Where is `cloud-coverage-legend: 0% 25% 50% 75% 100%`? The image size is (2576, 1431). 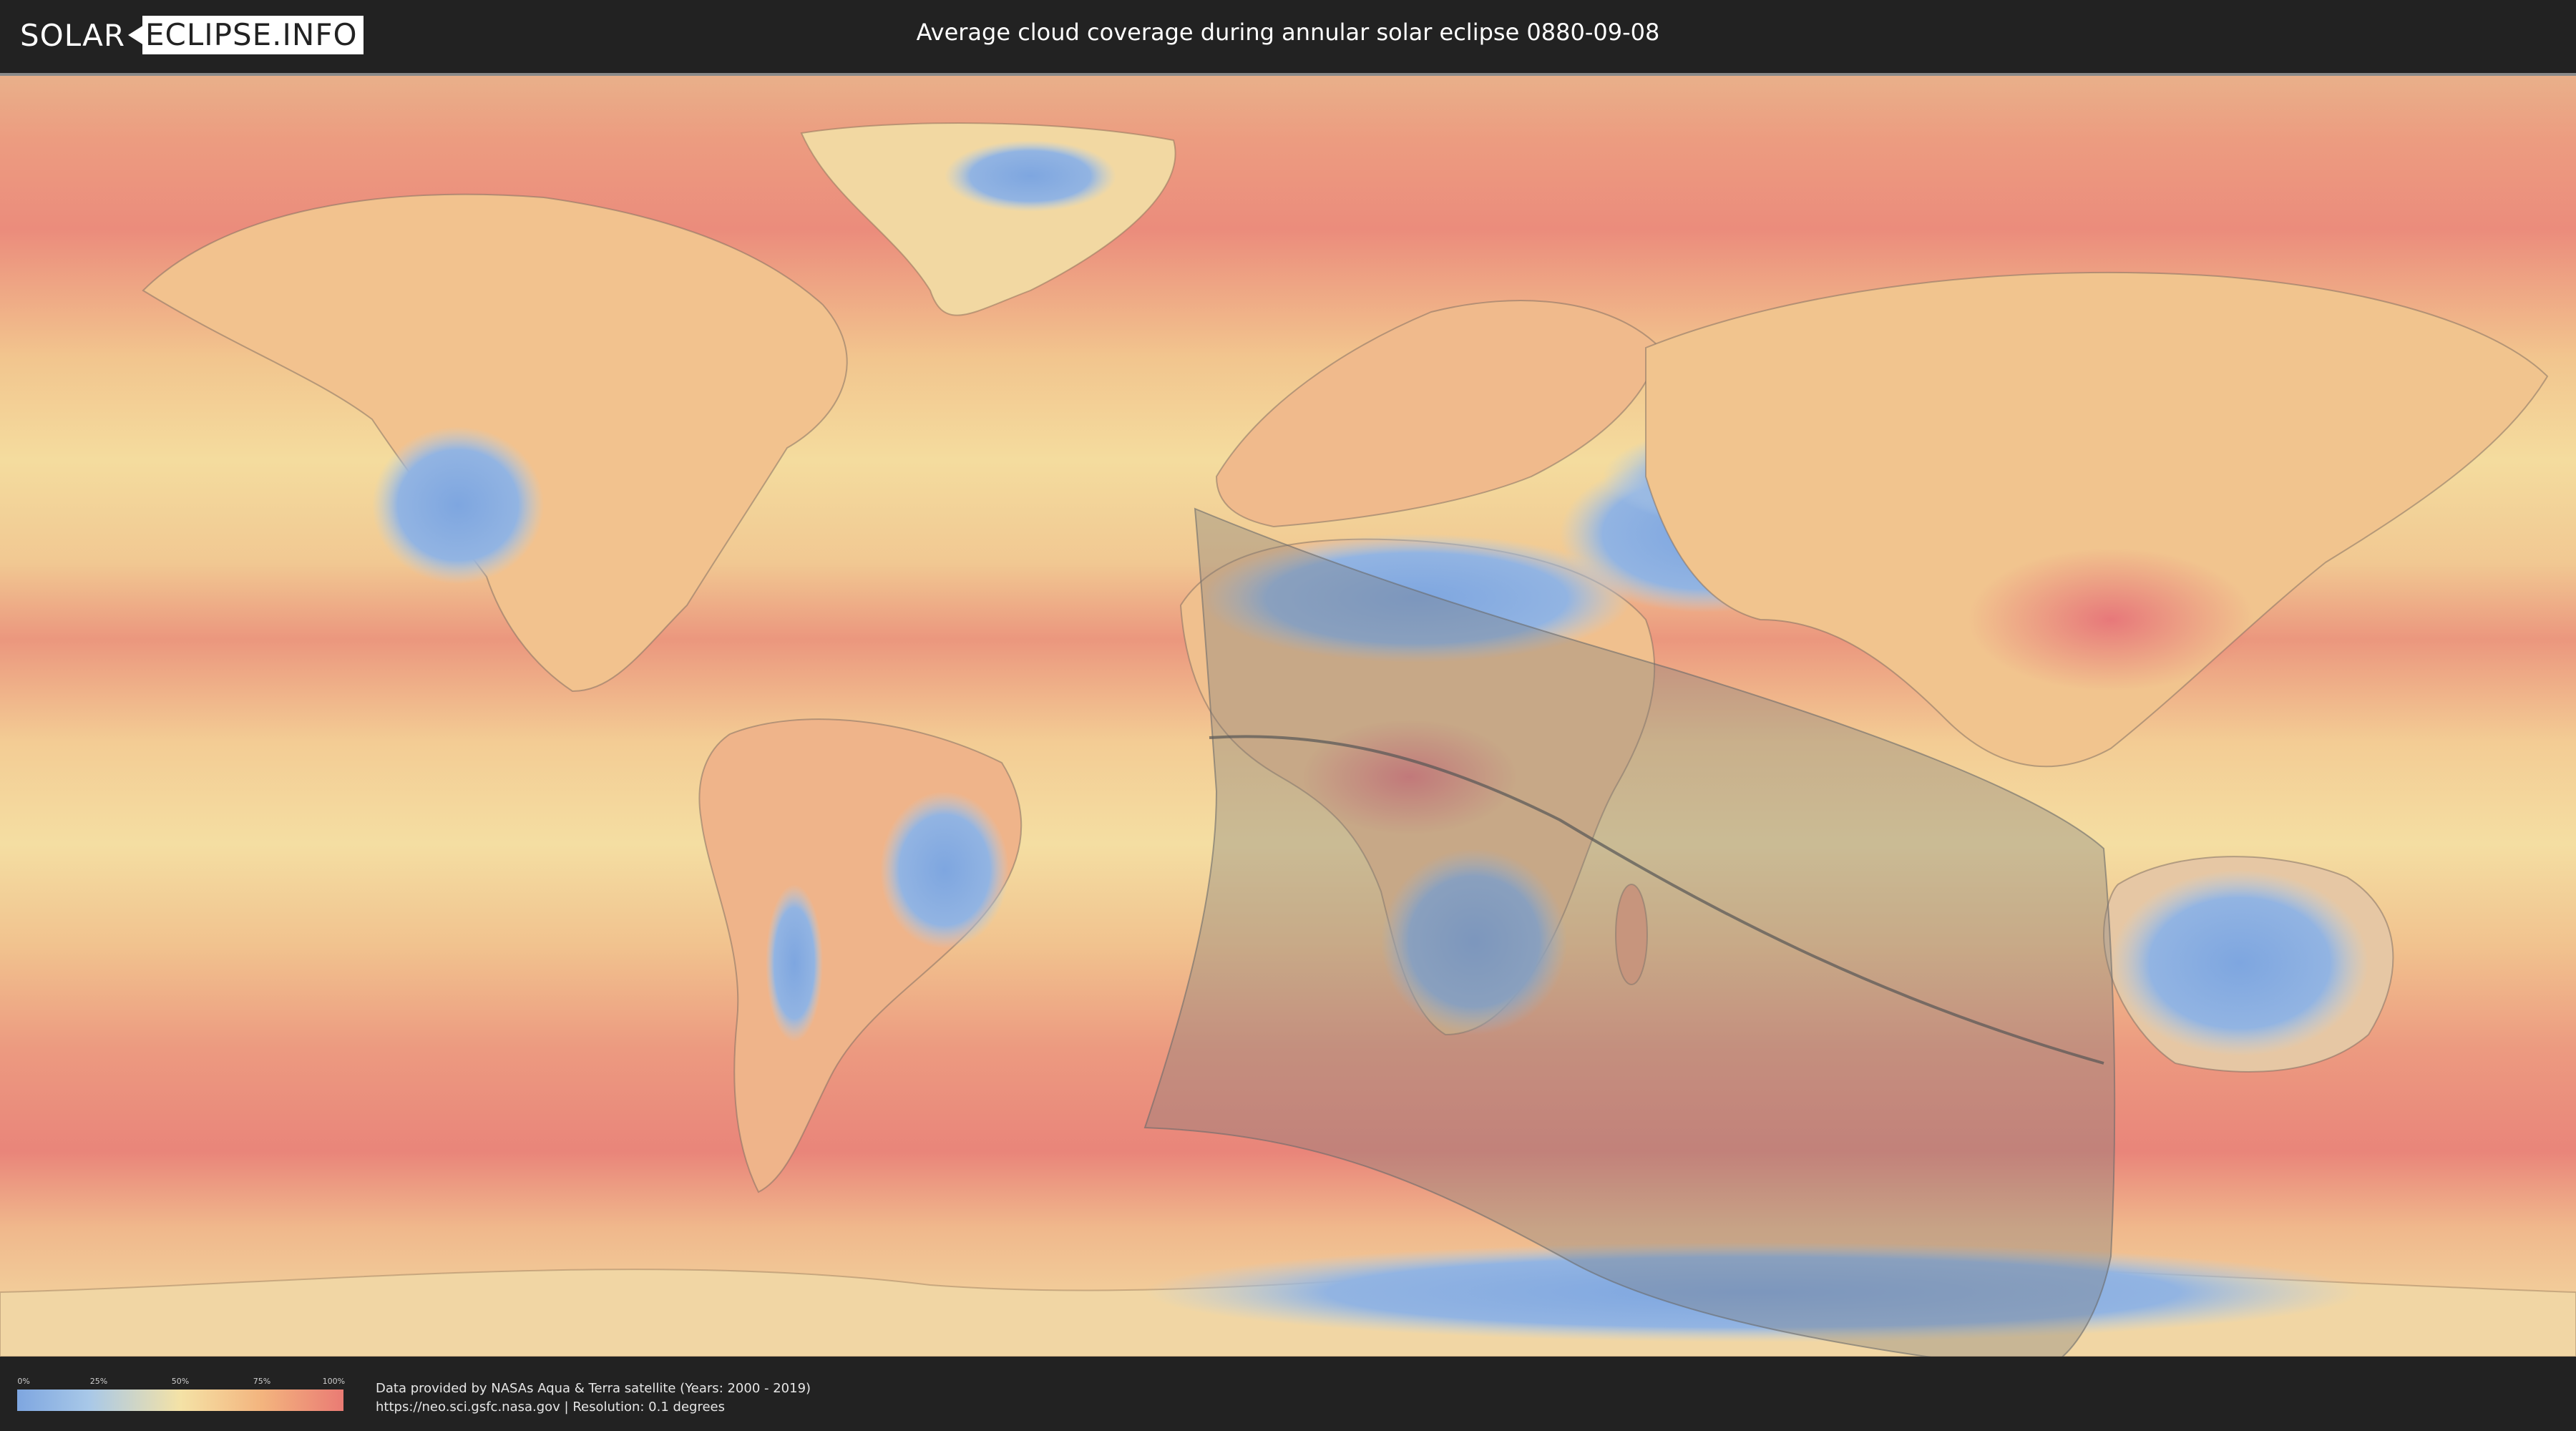
cloud-coverage-legend: 0% 25% 50% 75% 100% is located at coordinates (181, 1394).